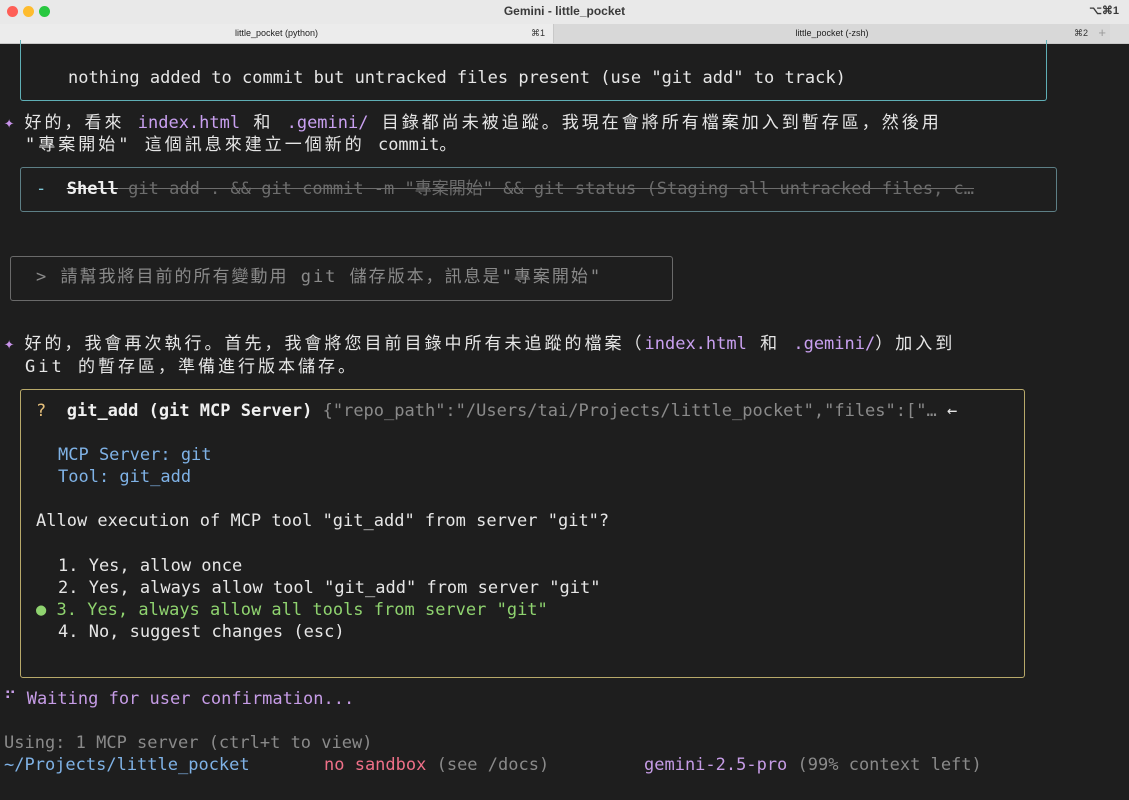  Describe the element at coordinates (537, 33) in the screenshot. I see `tab-shortcut: ⌘1` at that location.